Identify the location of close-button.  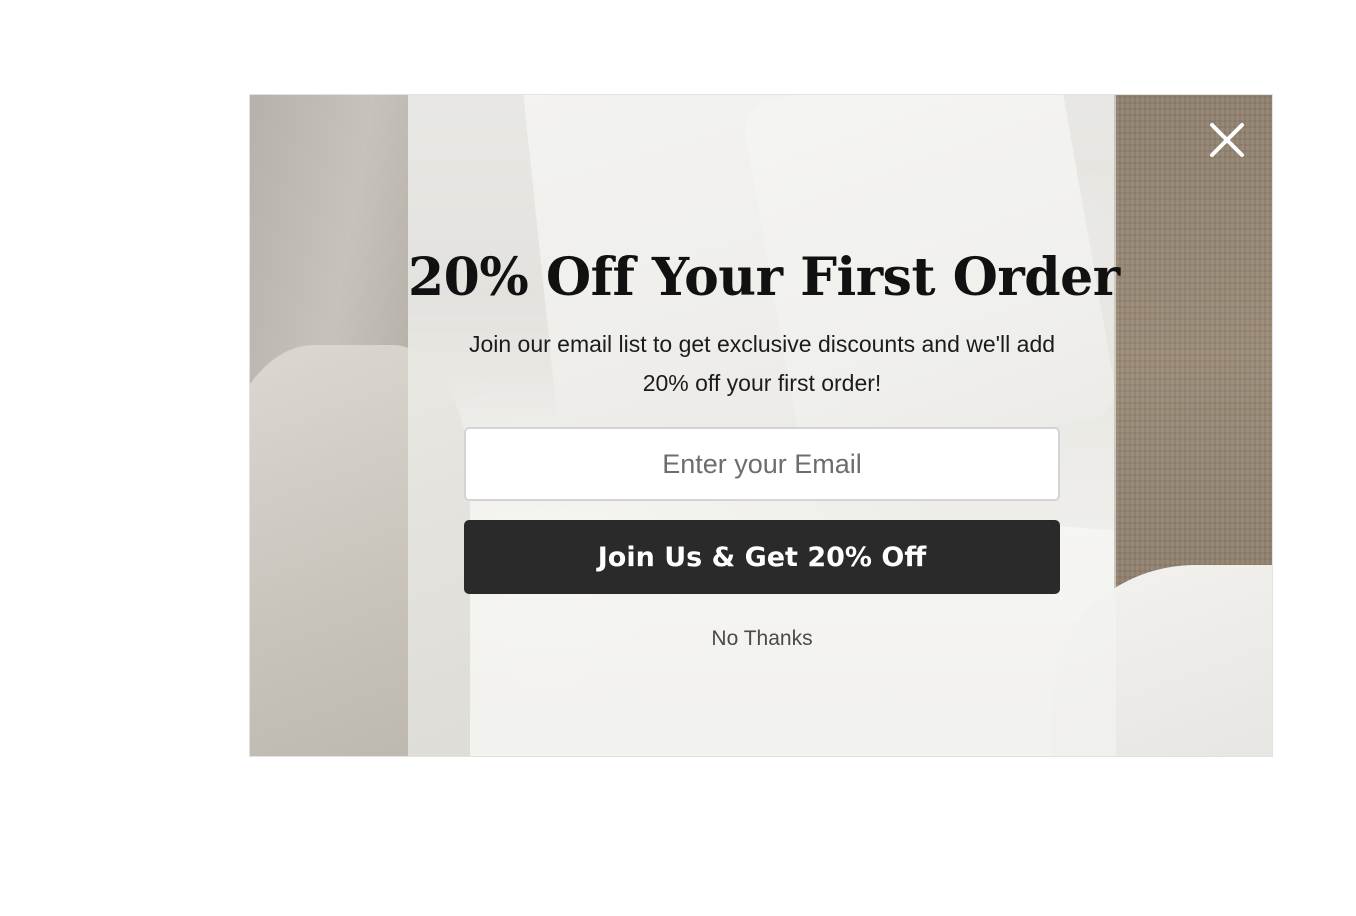
(1227, 140).